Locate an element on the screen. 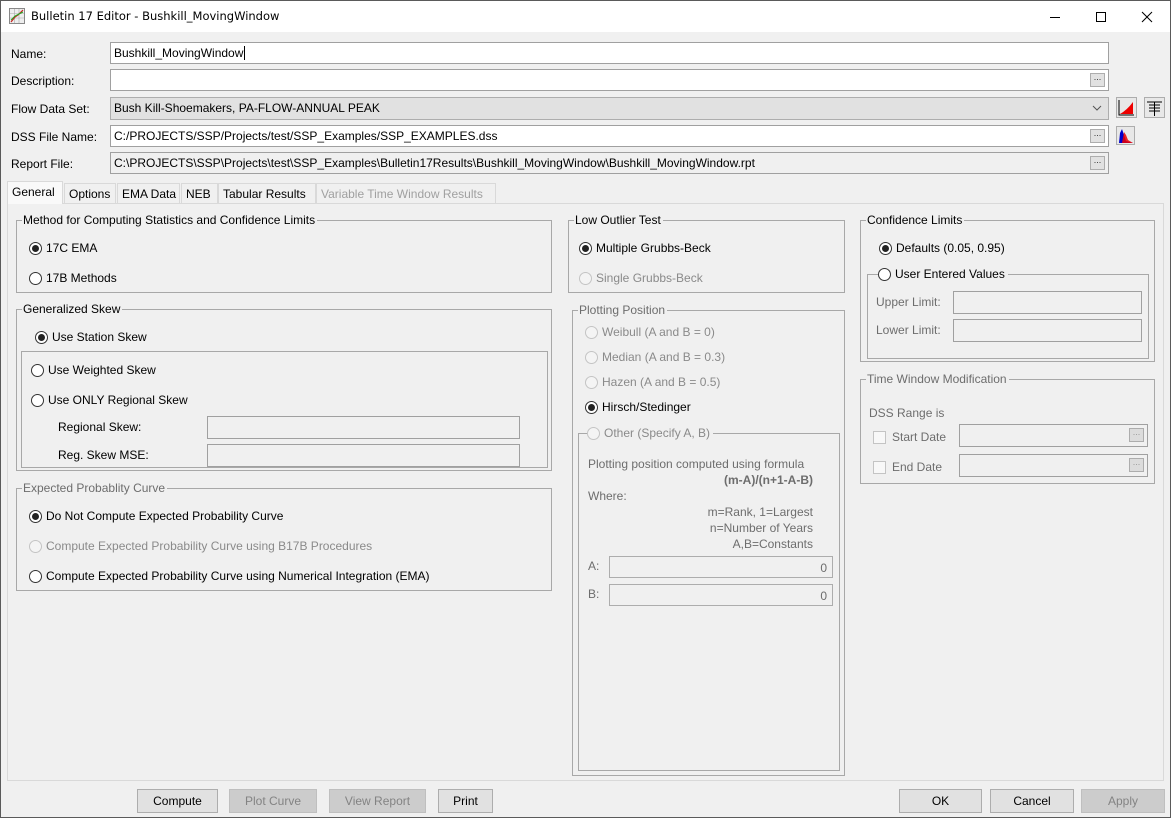  name-input: Bushkill_MovingWindow is located at coordinates (609, 53).